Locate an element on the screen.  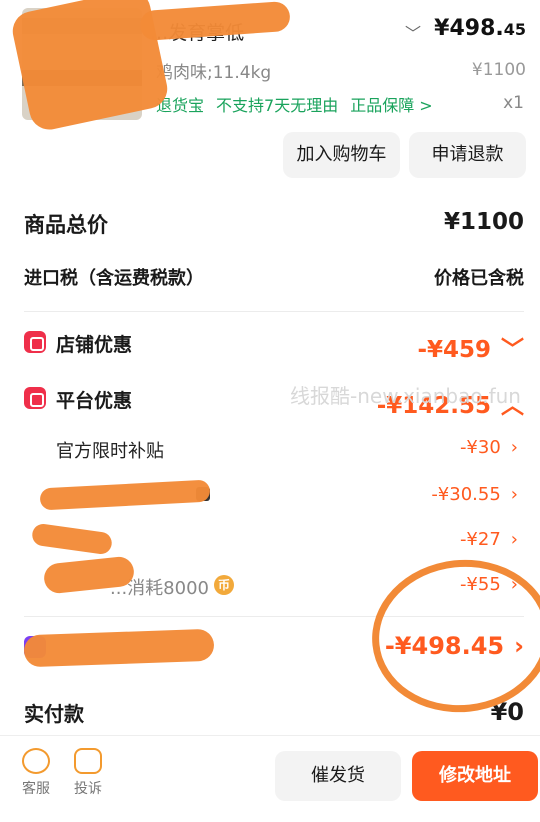
customer-service-icon is located at coordinates (36, 761).